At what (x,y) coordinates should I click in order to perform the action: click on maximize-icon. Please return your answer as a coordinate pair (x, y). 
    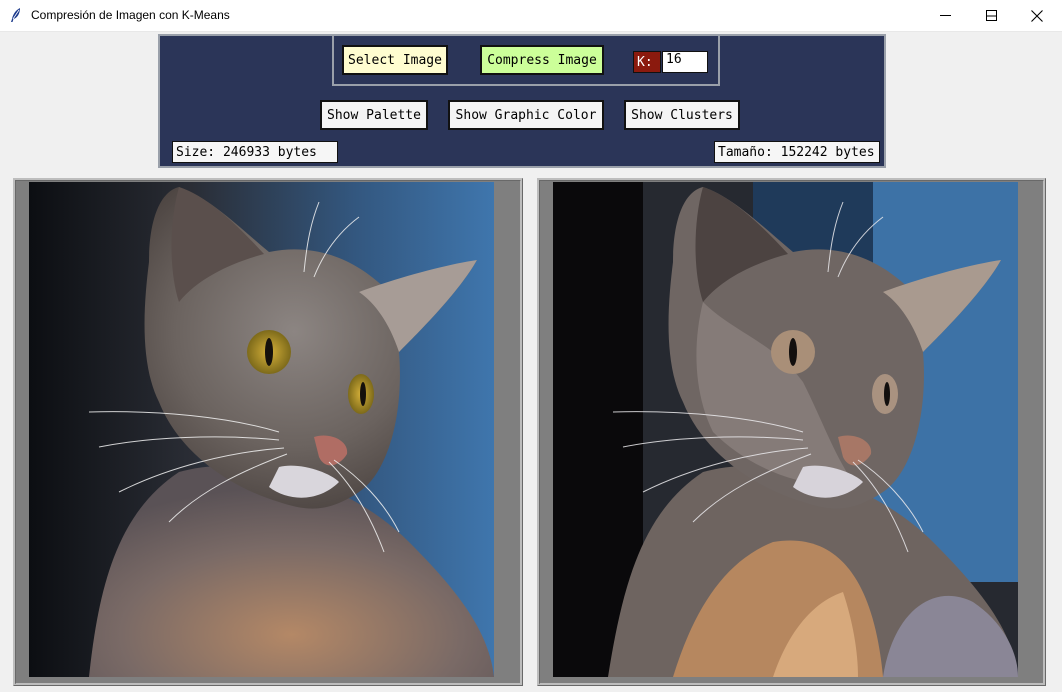
    Looking at the image, I should click on (991, 15).